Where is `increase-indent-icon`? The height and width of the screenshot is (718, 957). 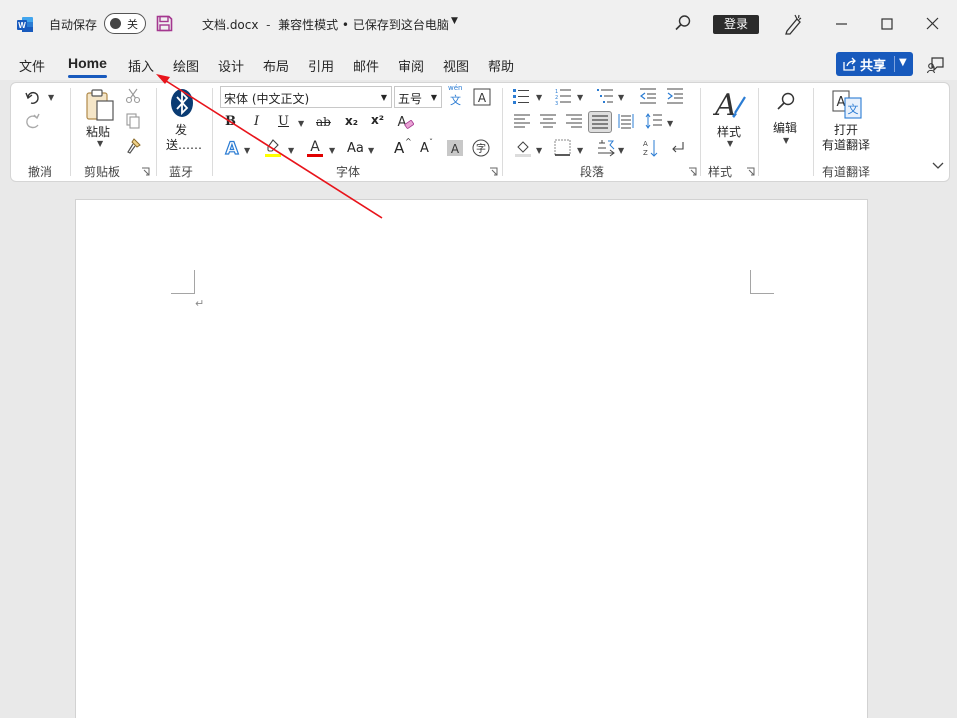 increase-indent-icon is located at coordinates (675, 96).